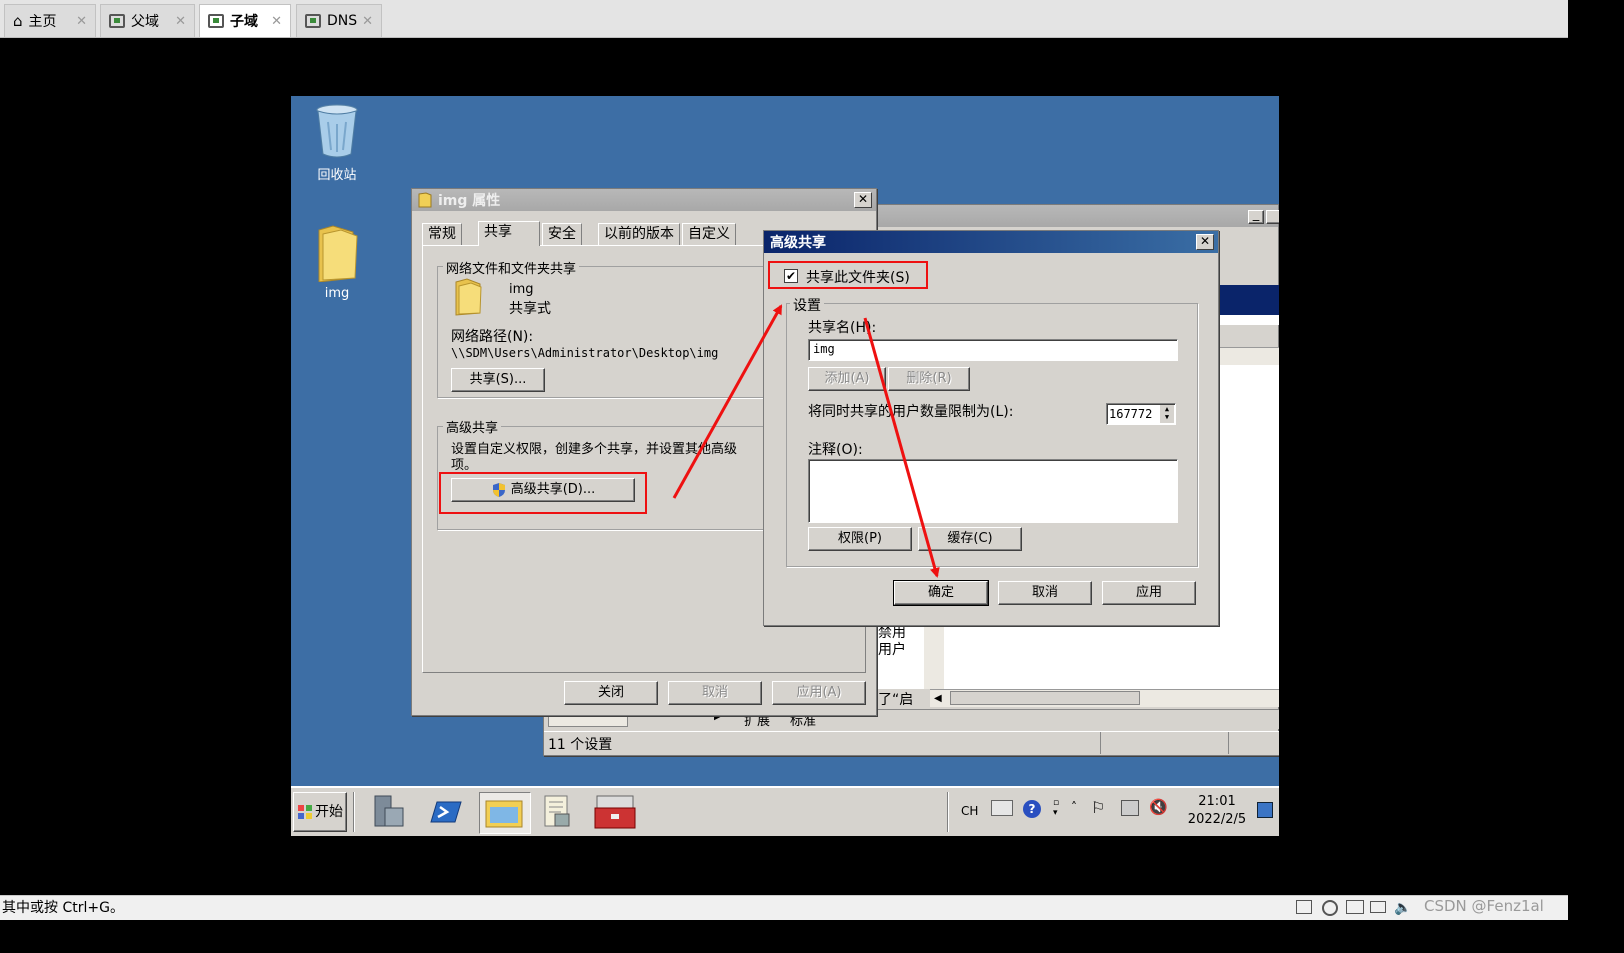 This screenshot has height=953, width=1624. I want to click on tab-child-domain: 子域 ✕, so click(245, 20).